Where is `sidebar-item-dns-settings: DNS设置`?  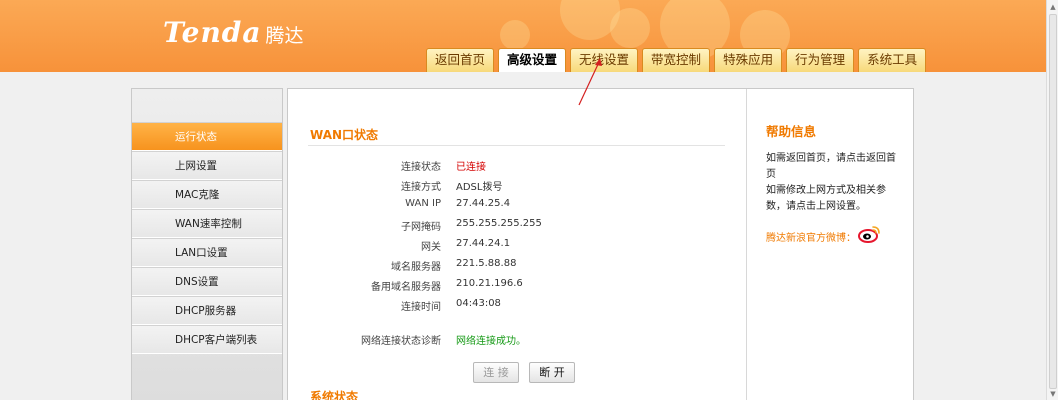 sidebar-item-dns-settings: DNS设置 is located at coordinates (207, 281).